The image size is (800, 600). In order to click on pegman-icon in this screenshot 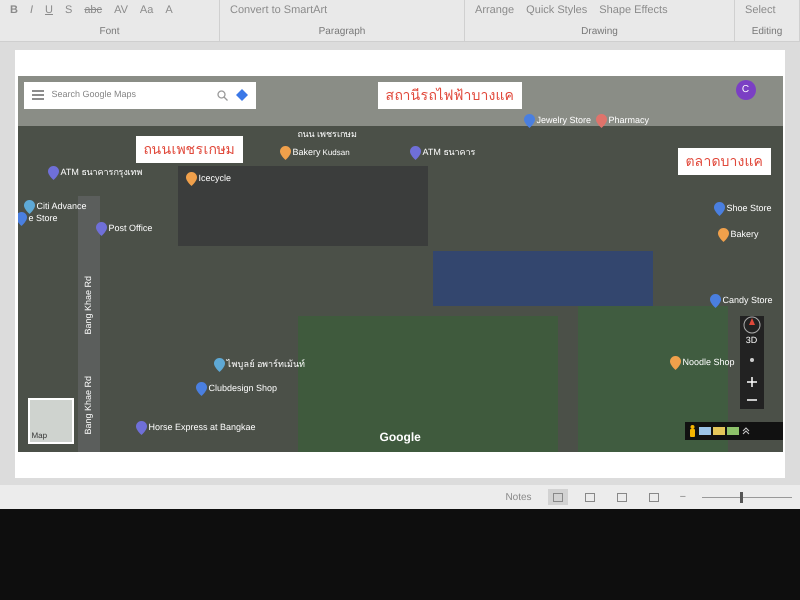, I will do `click(692, 430)`.